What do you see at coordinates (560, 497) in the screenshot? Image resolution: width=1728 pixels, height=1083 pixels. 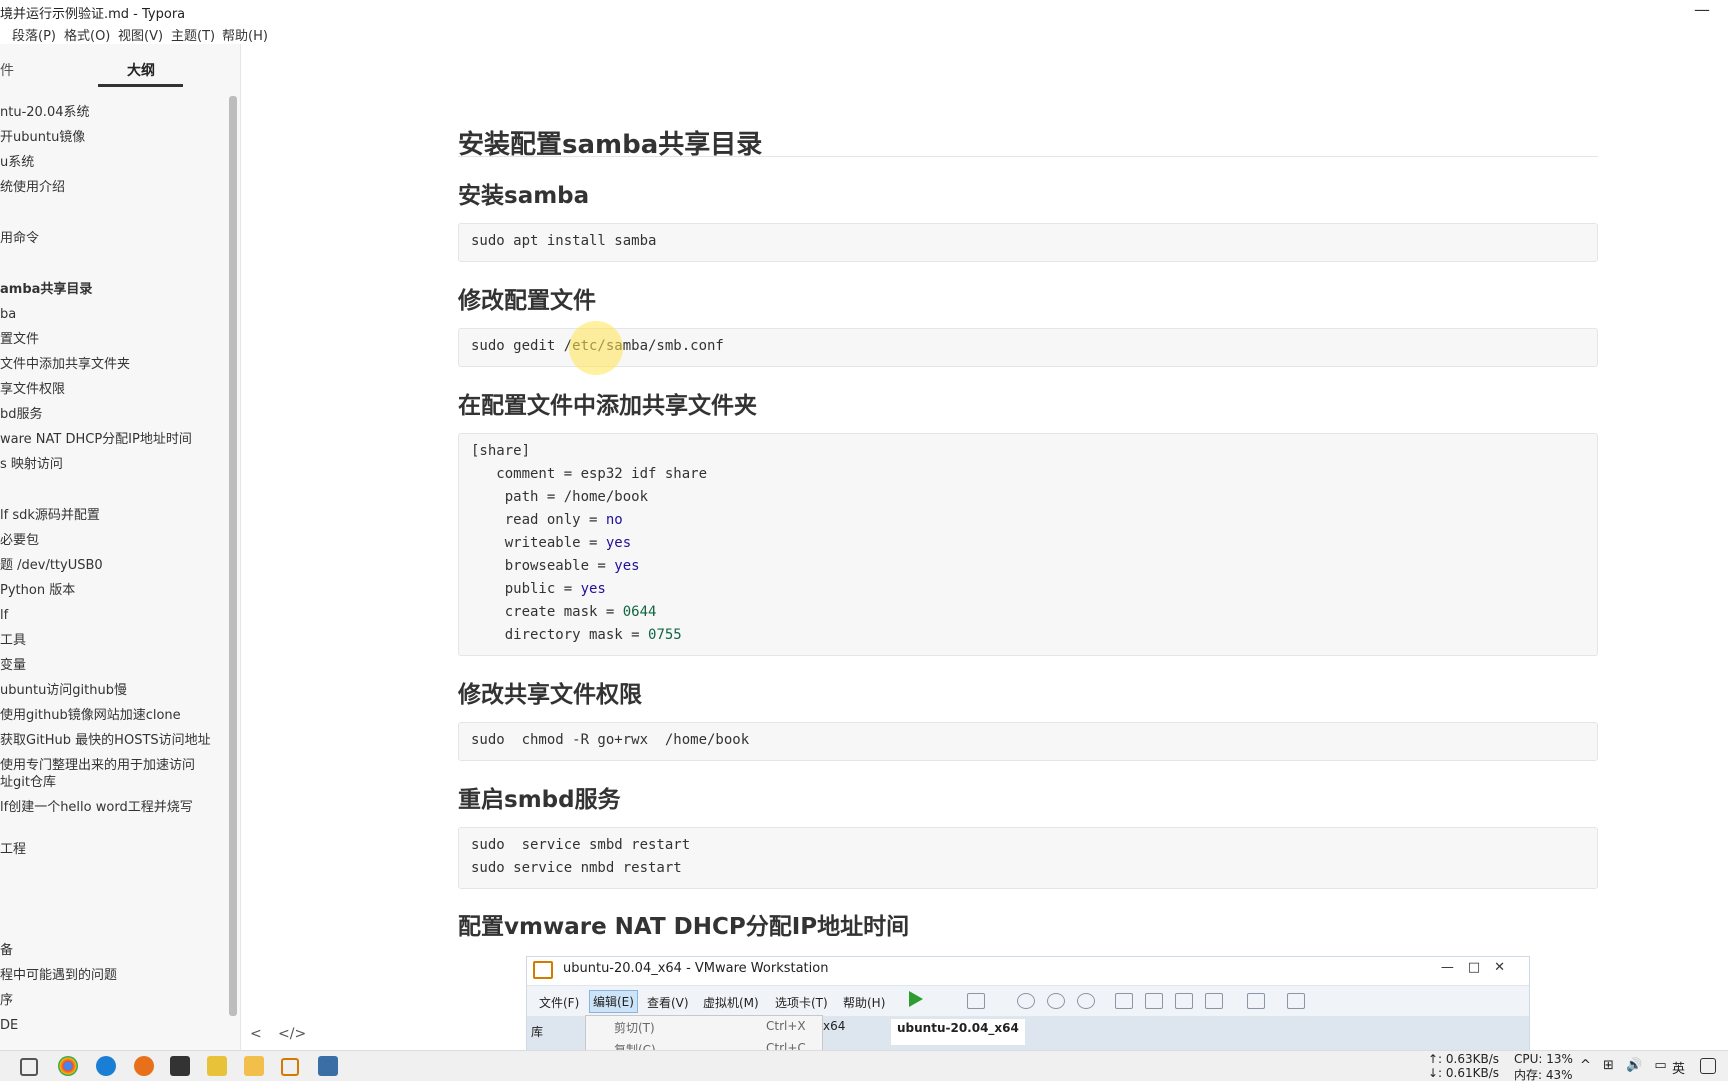 I see `code-line: path = /home/book` at bounding box center [560, 497].